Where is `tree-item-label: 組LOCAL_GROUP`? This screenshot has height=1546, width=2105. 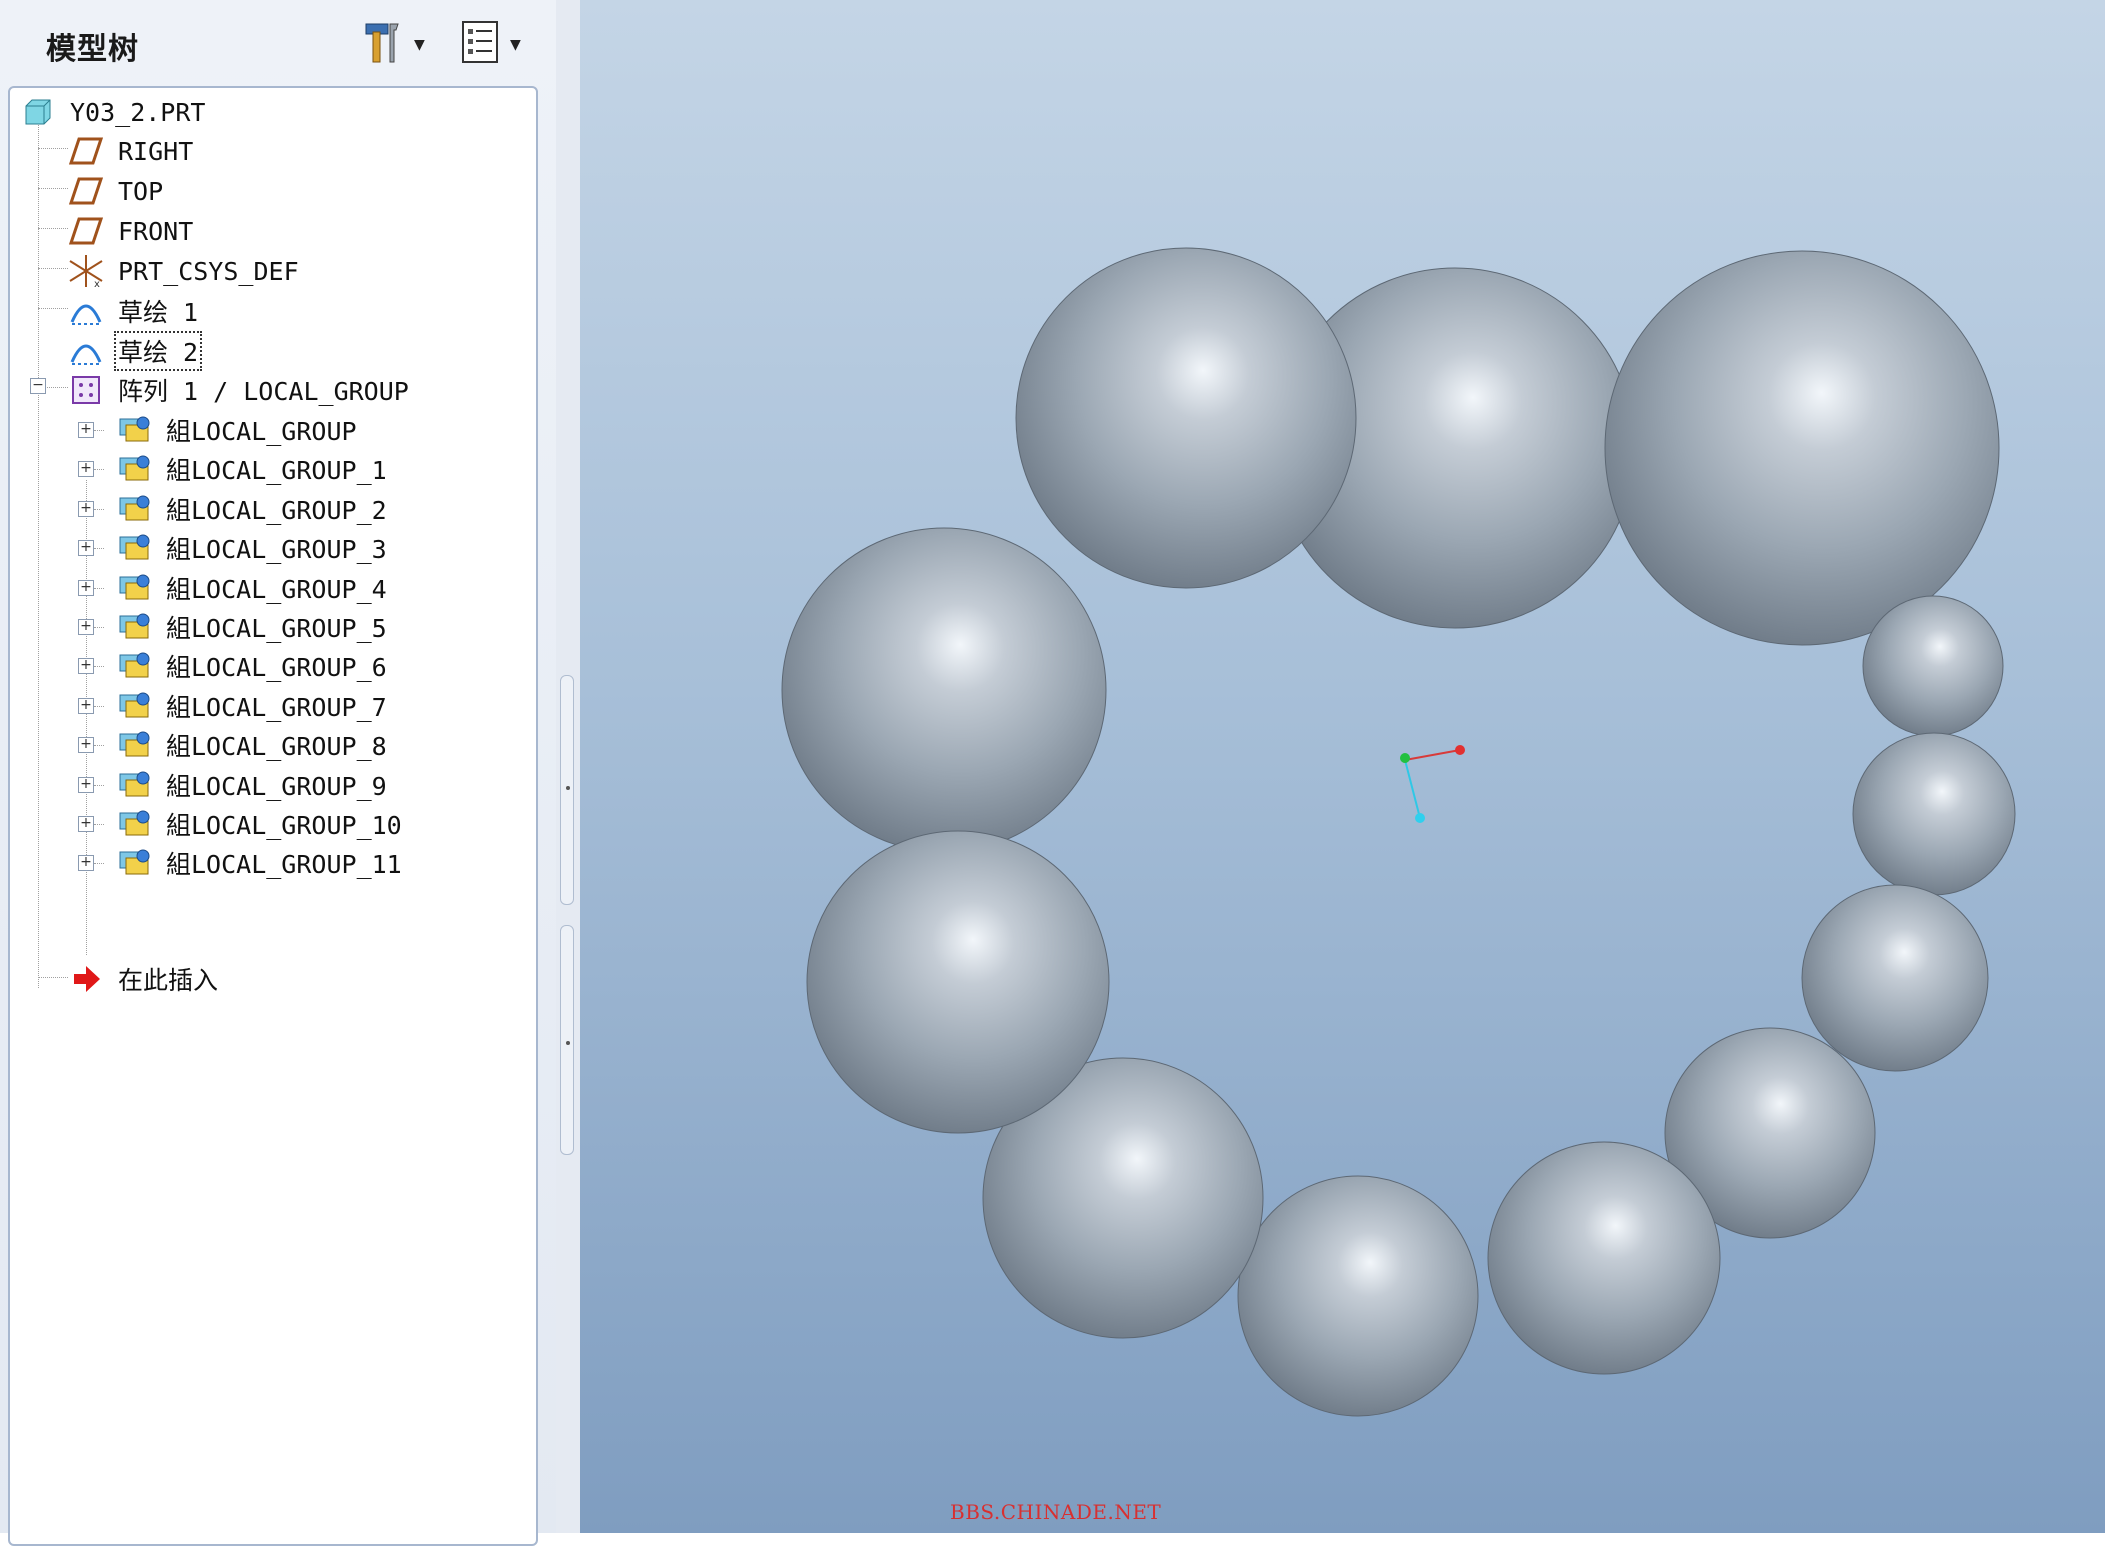
tree-item-label: 組LOCAL_GROUP is located at coordinates (261, 431).